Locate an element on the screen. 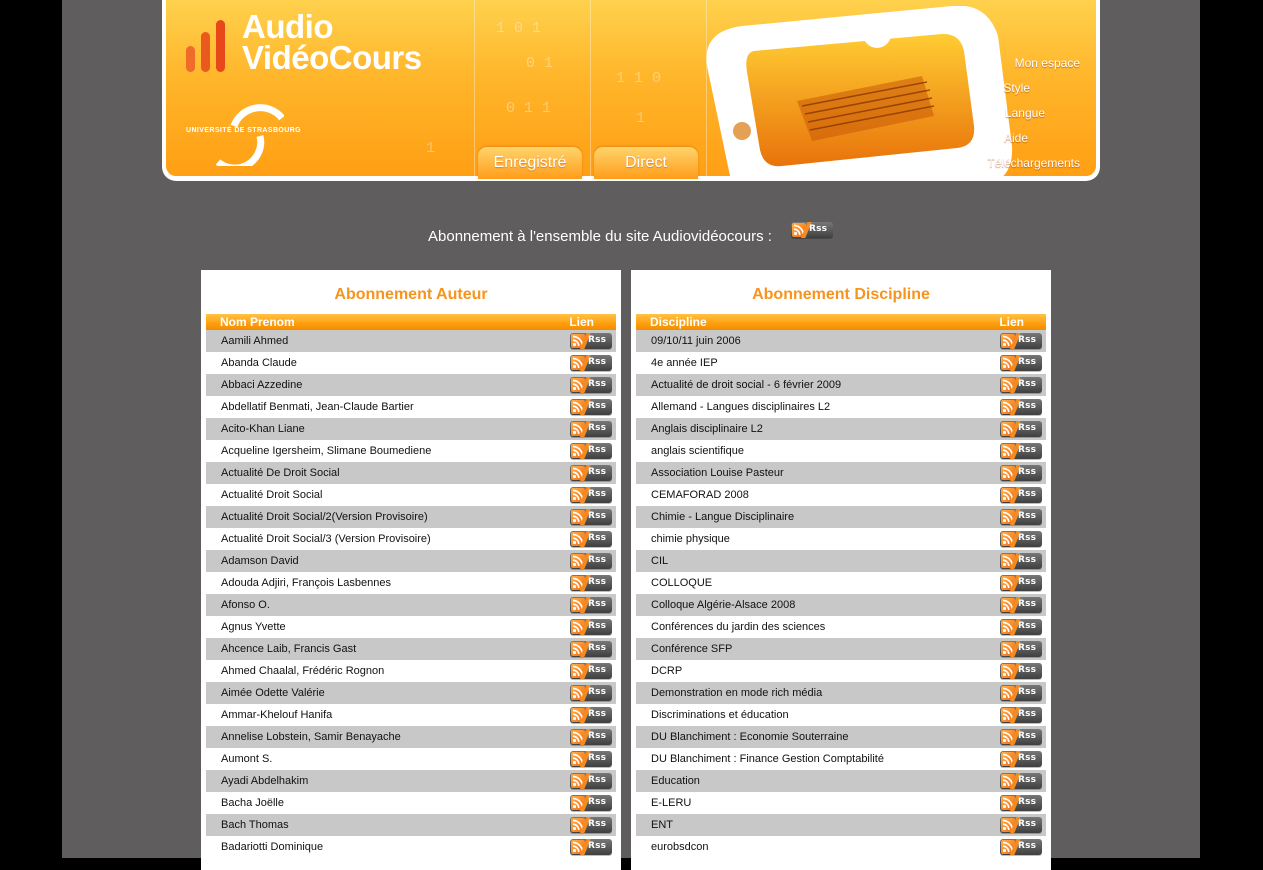  table-row: DCRP Rss is located at coordinates (841, 671).